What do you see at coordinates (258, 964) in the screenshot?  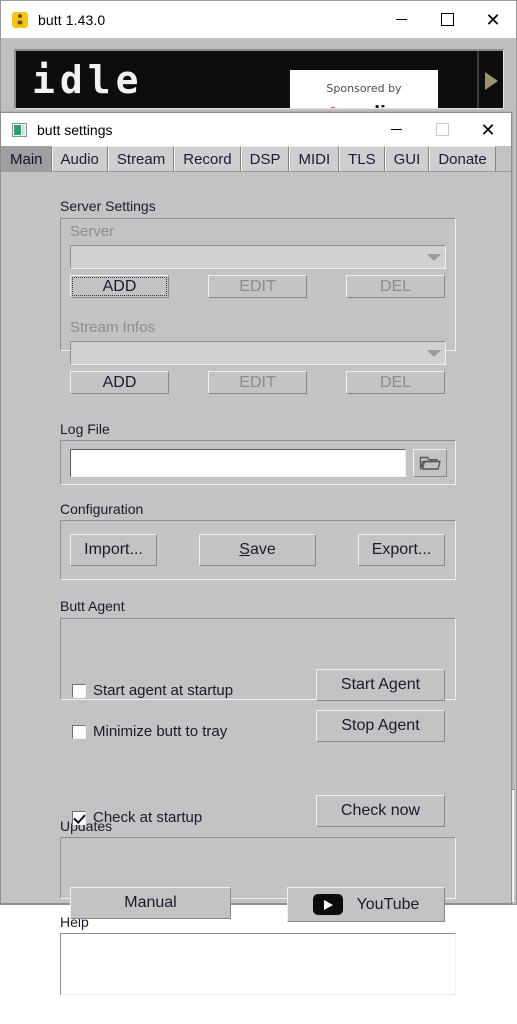 I see `help-group` at bounding box center [258, 964].